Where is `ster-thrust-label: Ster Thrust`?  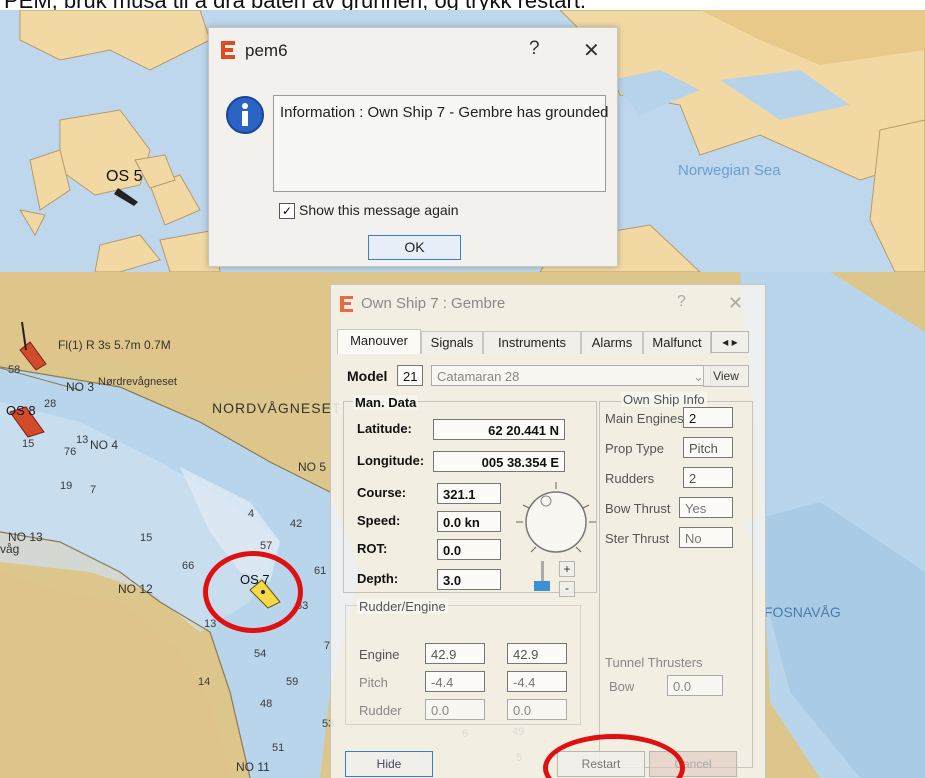
ster-thrust-label: Ster Thrust is located at coordinates (637, 538).